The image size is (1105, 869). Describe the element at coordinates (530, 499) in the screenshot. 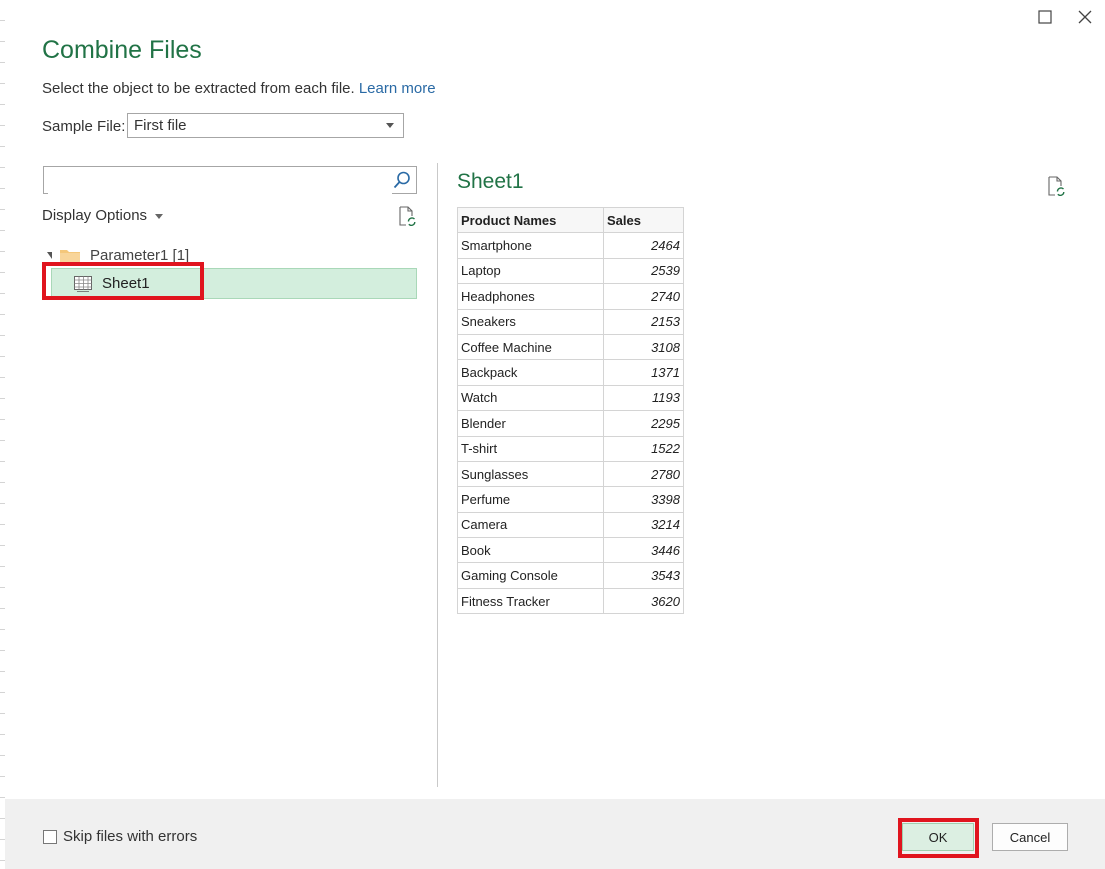

I see `cell-product-name: Perfume` at that location.